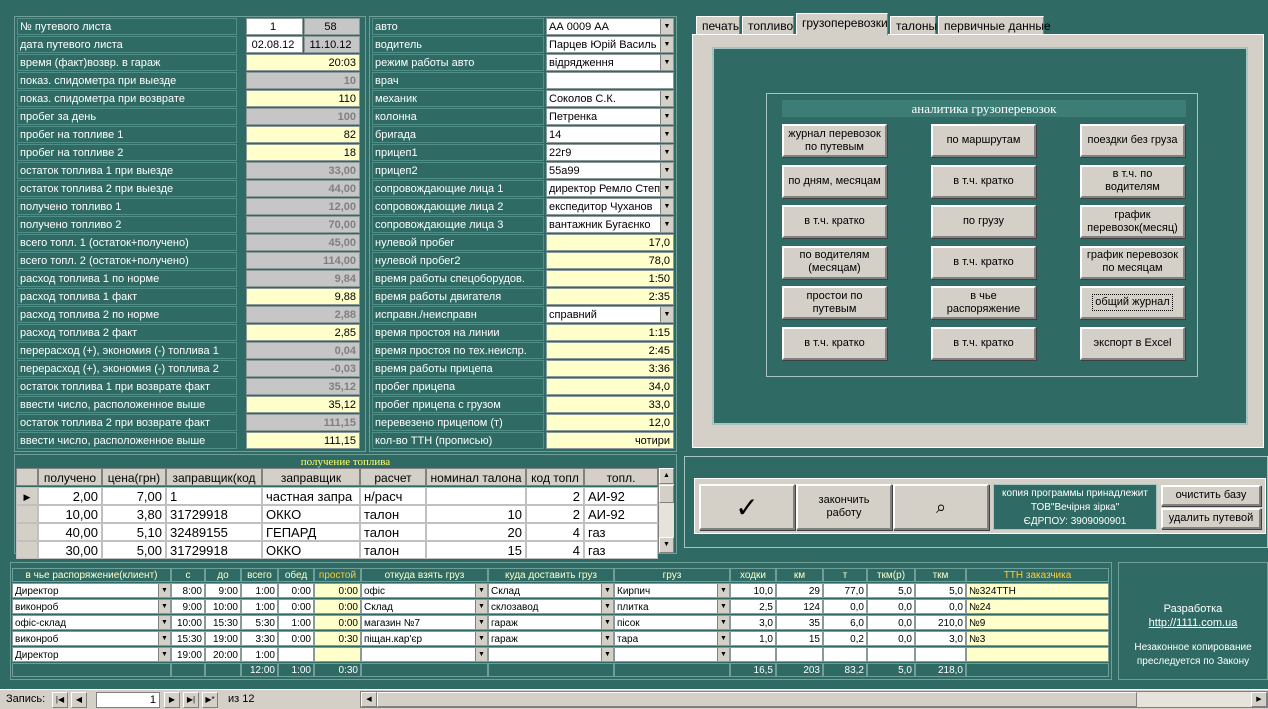  I want to click on field-value: 33,0, so click(610, 404).